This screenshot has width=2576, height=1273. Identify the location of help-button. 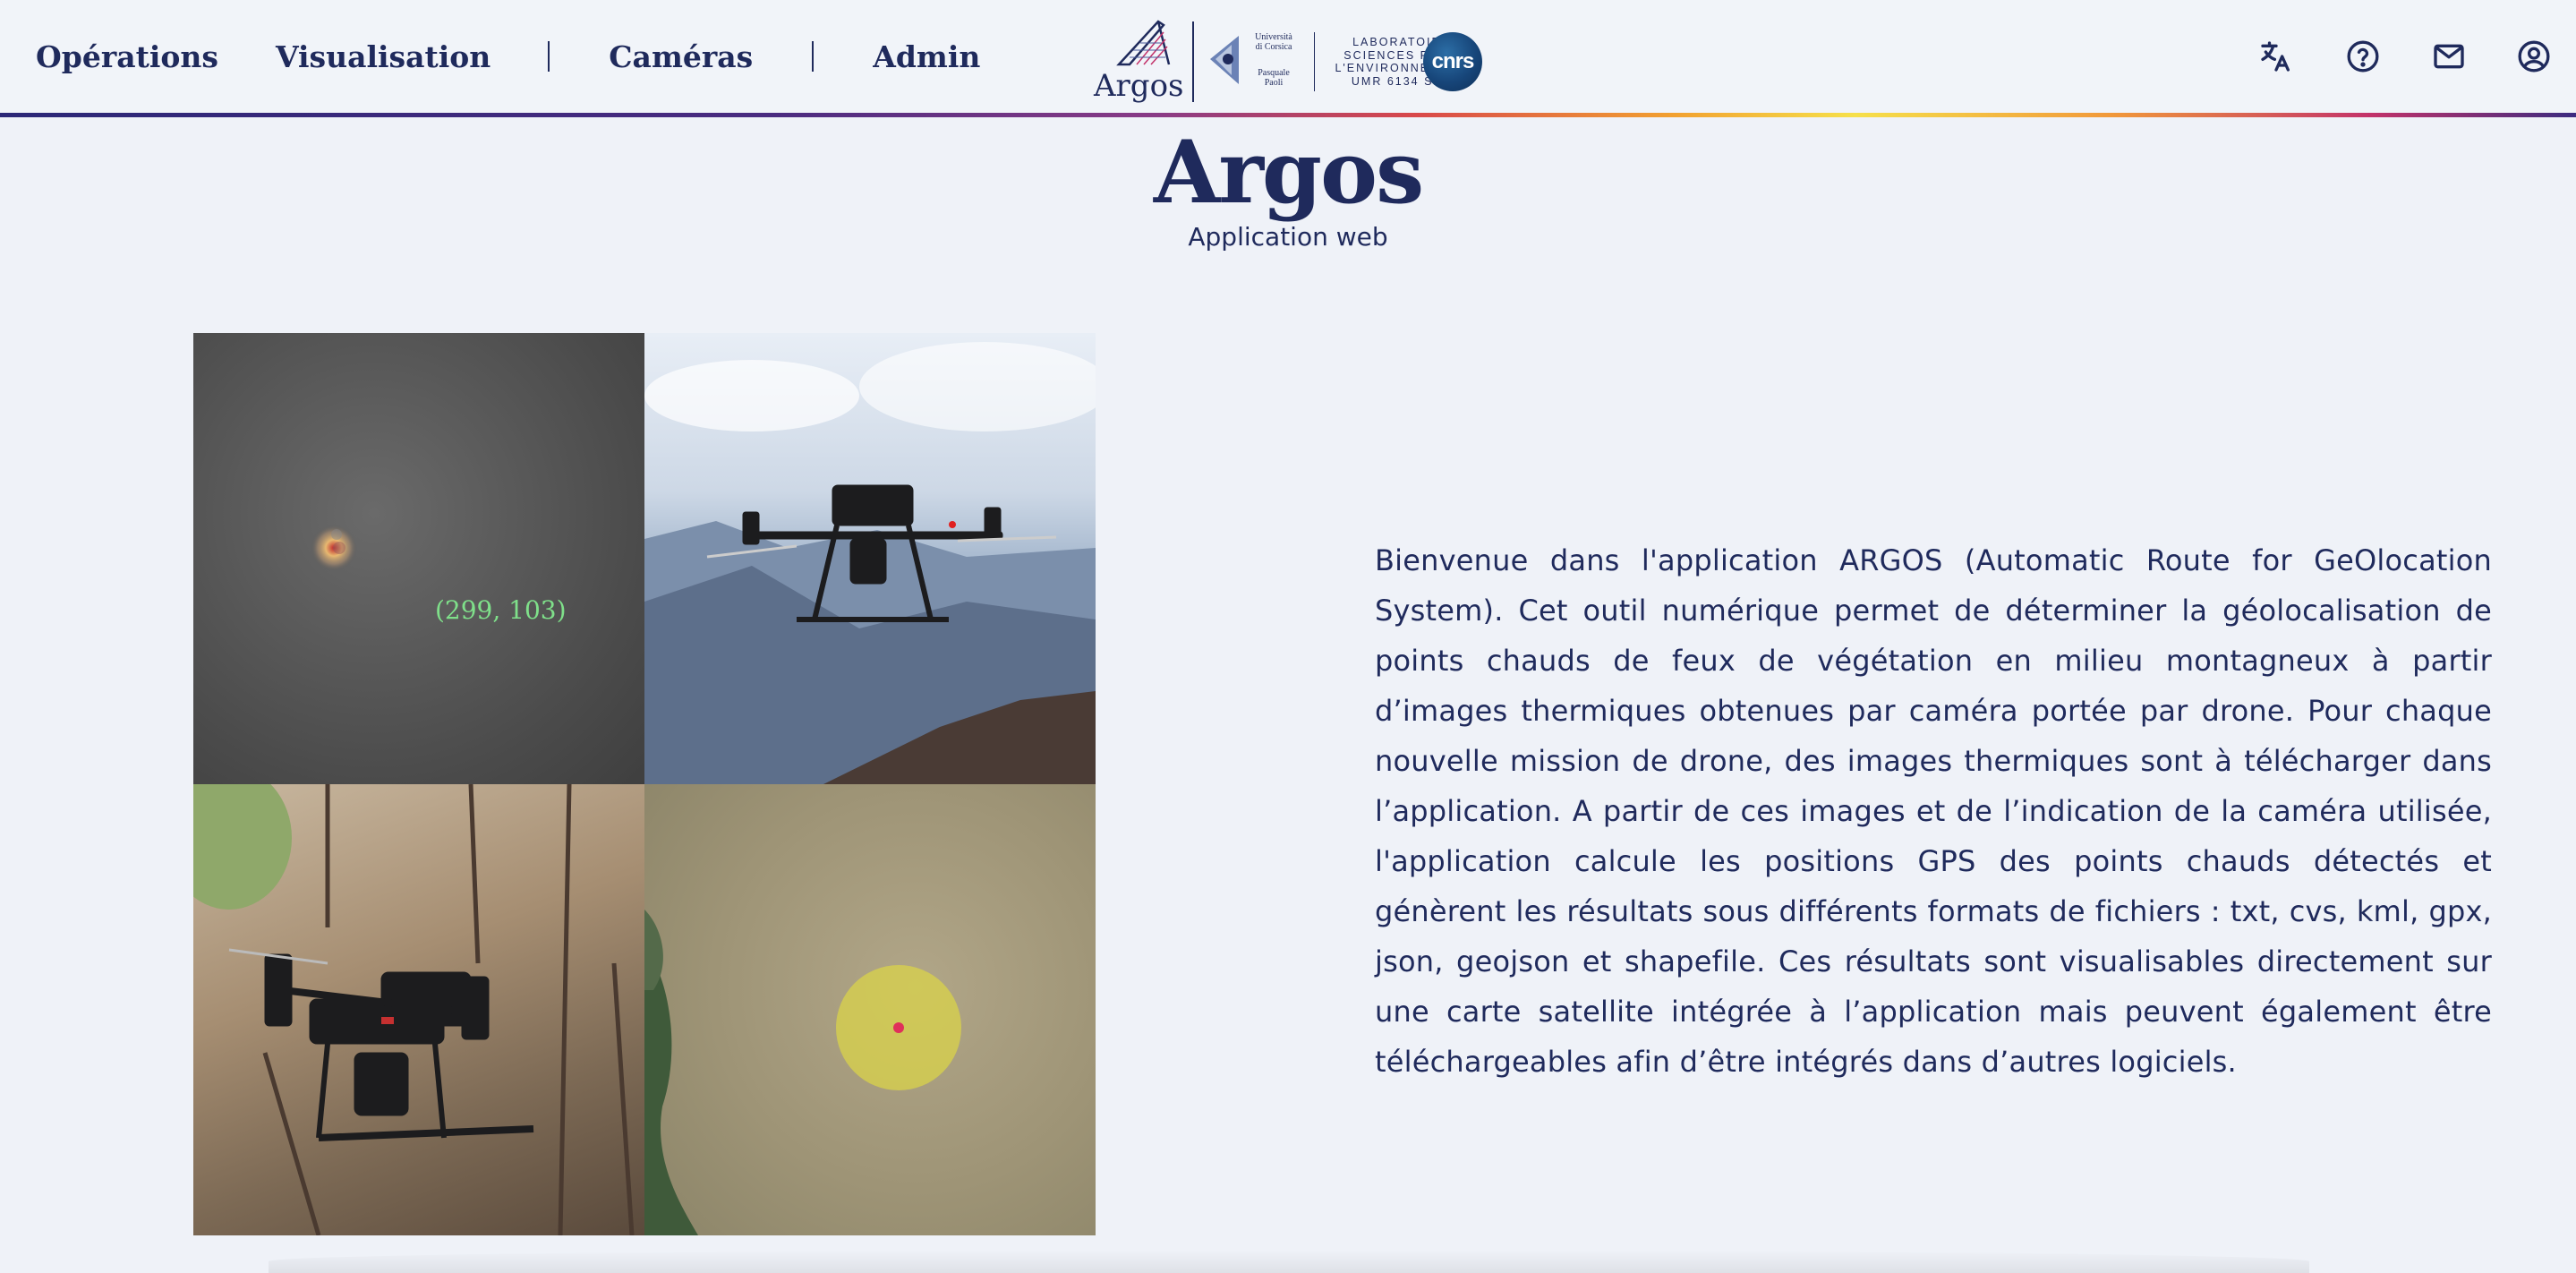
(2363, 56).